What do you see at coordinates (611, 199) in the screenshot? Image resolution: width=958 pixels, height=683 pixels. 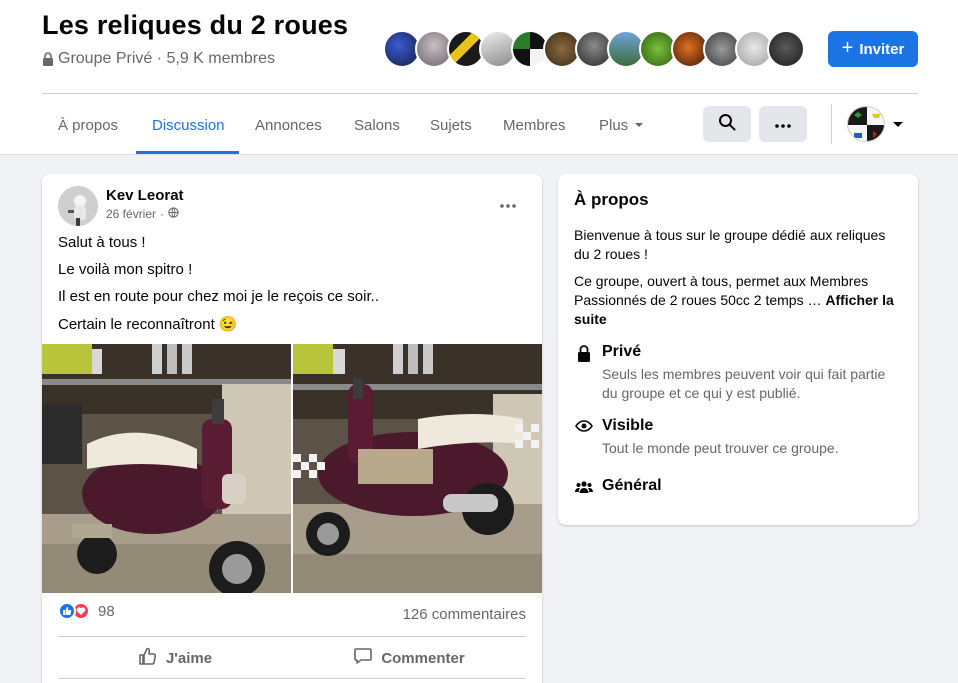 I see `about-title: À propos` at bounding box center [611, 199].